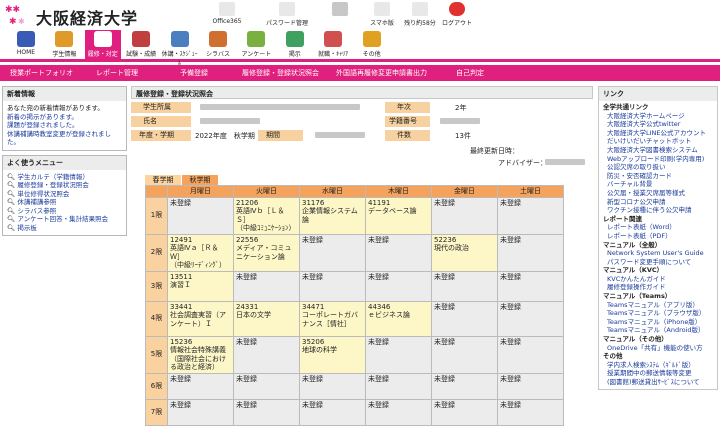 The height and width of the screenshot is (444, 720). What do you see at coordinates (227, 13) in the screenshot?
I see `office365-tool: Office365` at bounding box center [227, 13].